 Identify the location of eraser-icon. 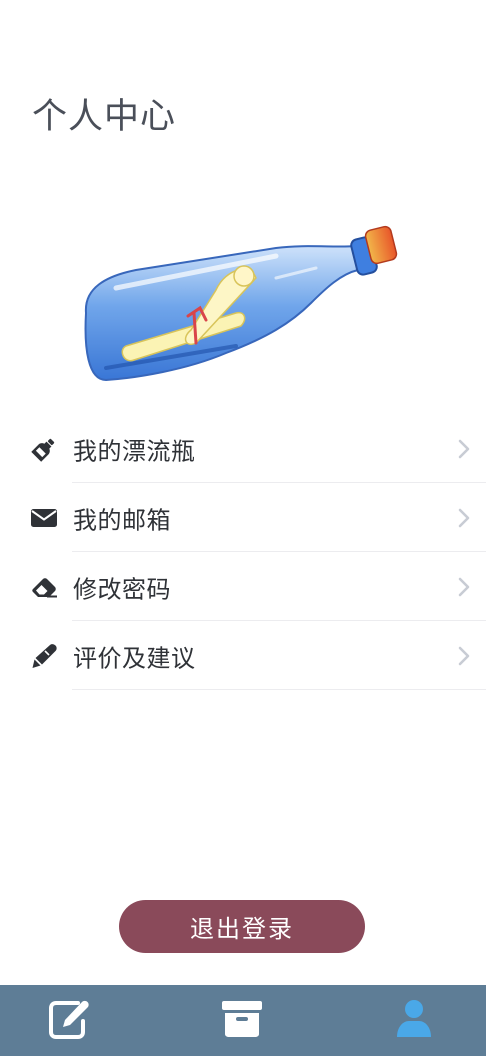
(44, 587).